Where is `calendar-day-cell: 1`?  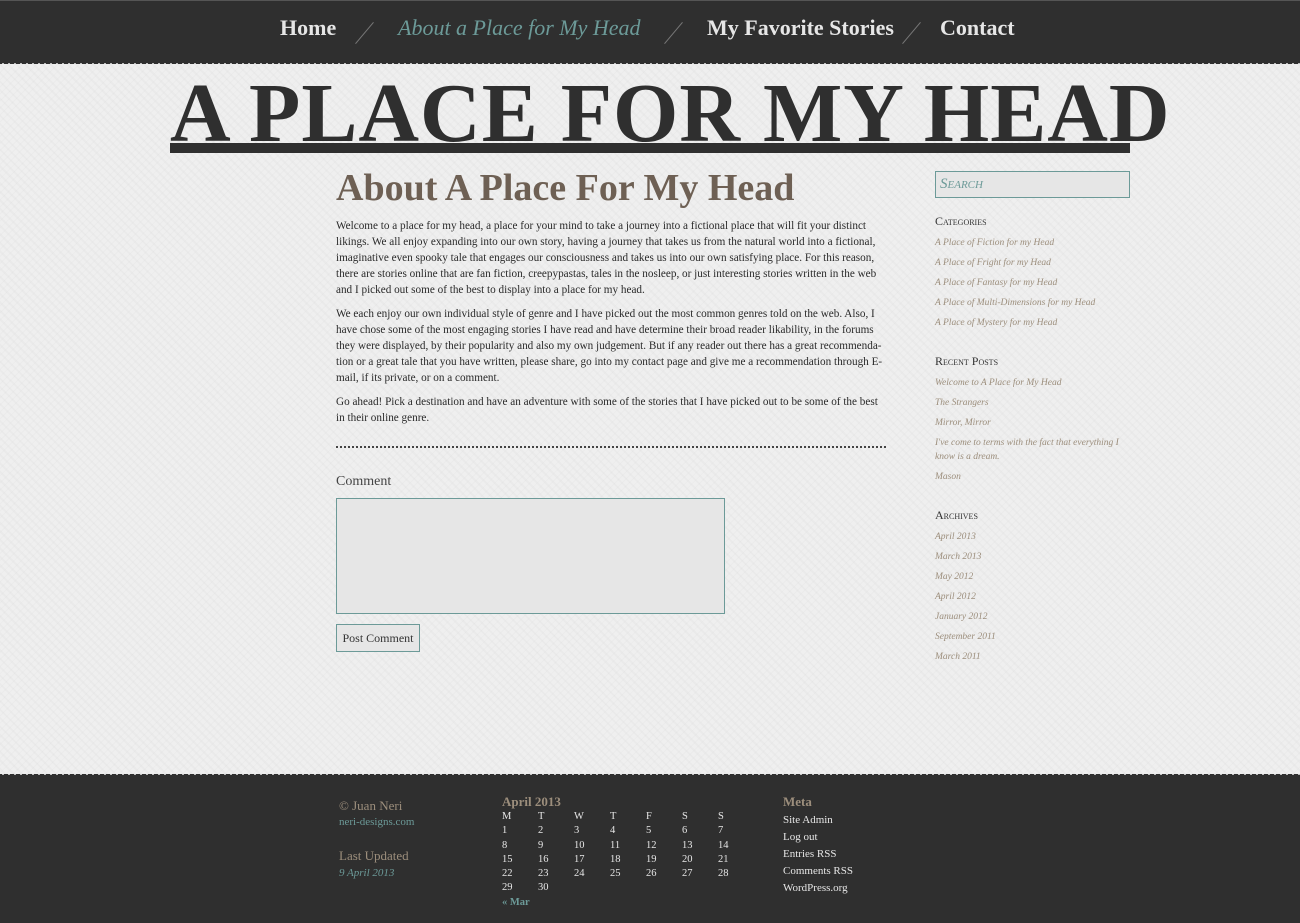
calendar-day-cell: 1 is located at coordinates (505, 831).